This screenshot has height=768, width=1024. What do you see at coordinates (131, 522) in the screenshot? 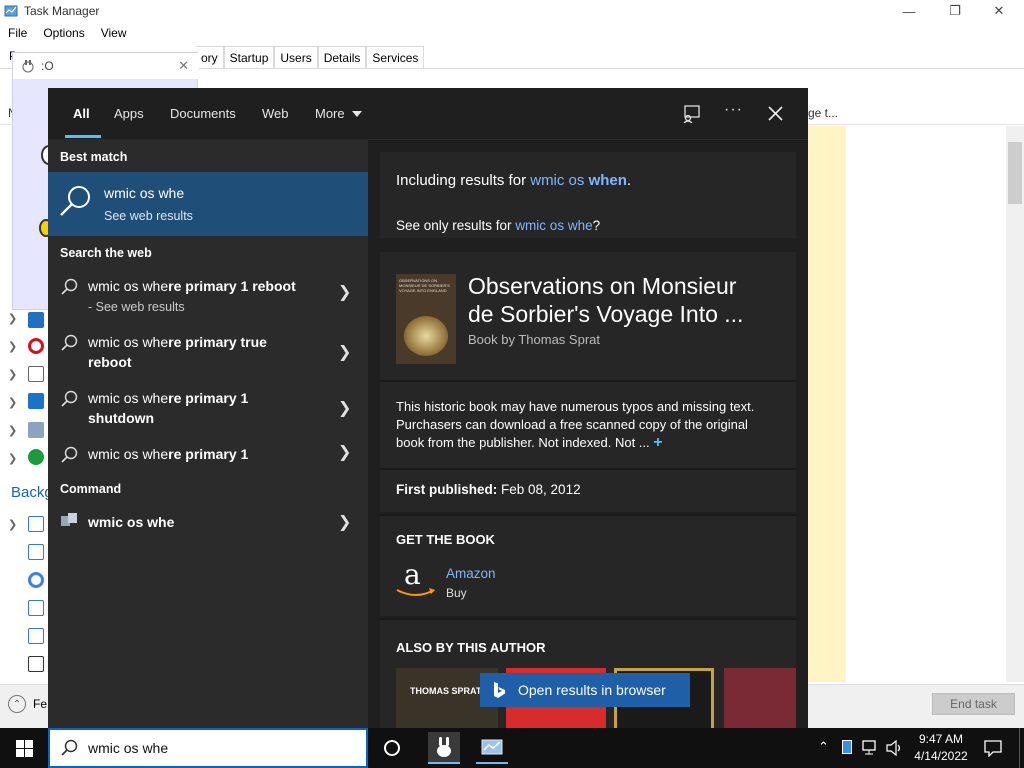
I see `command-title: wmic os whe` at bounding box center [131, 522].